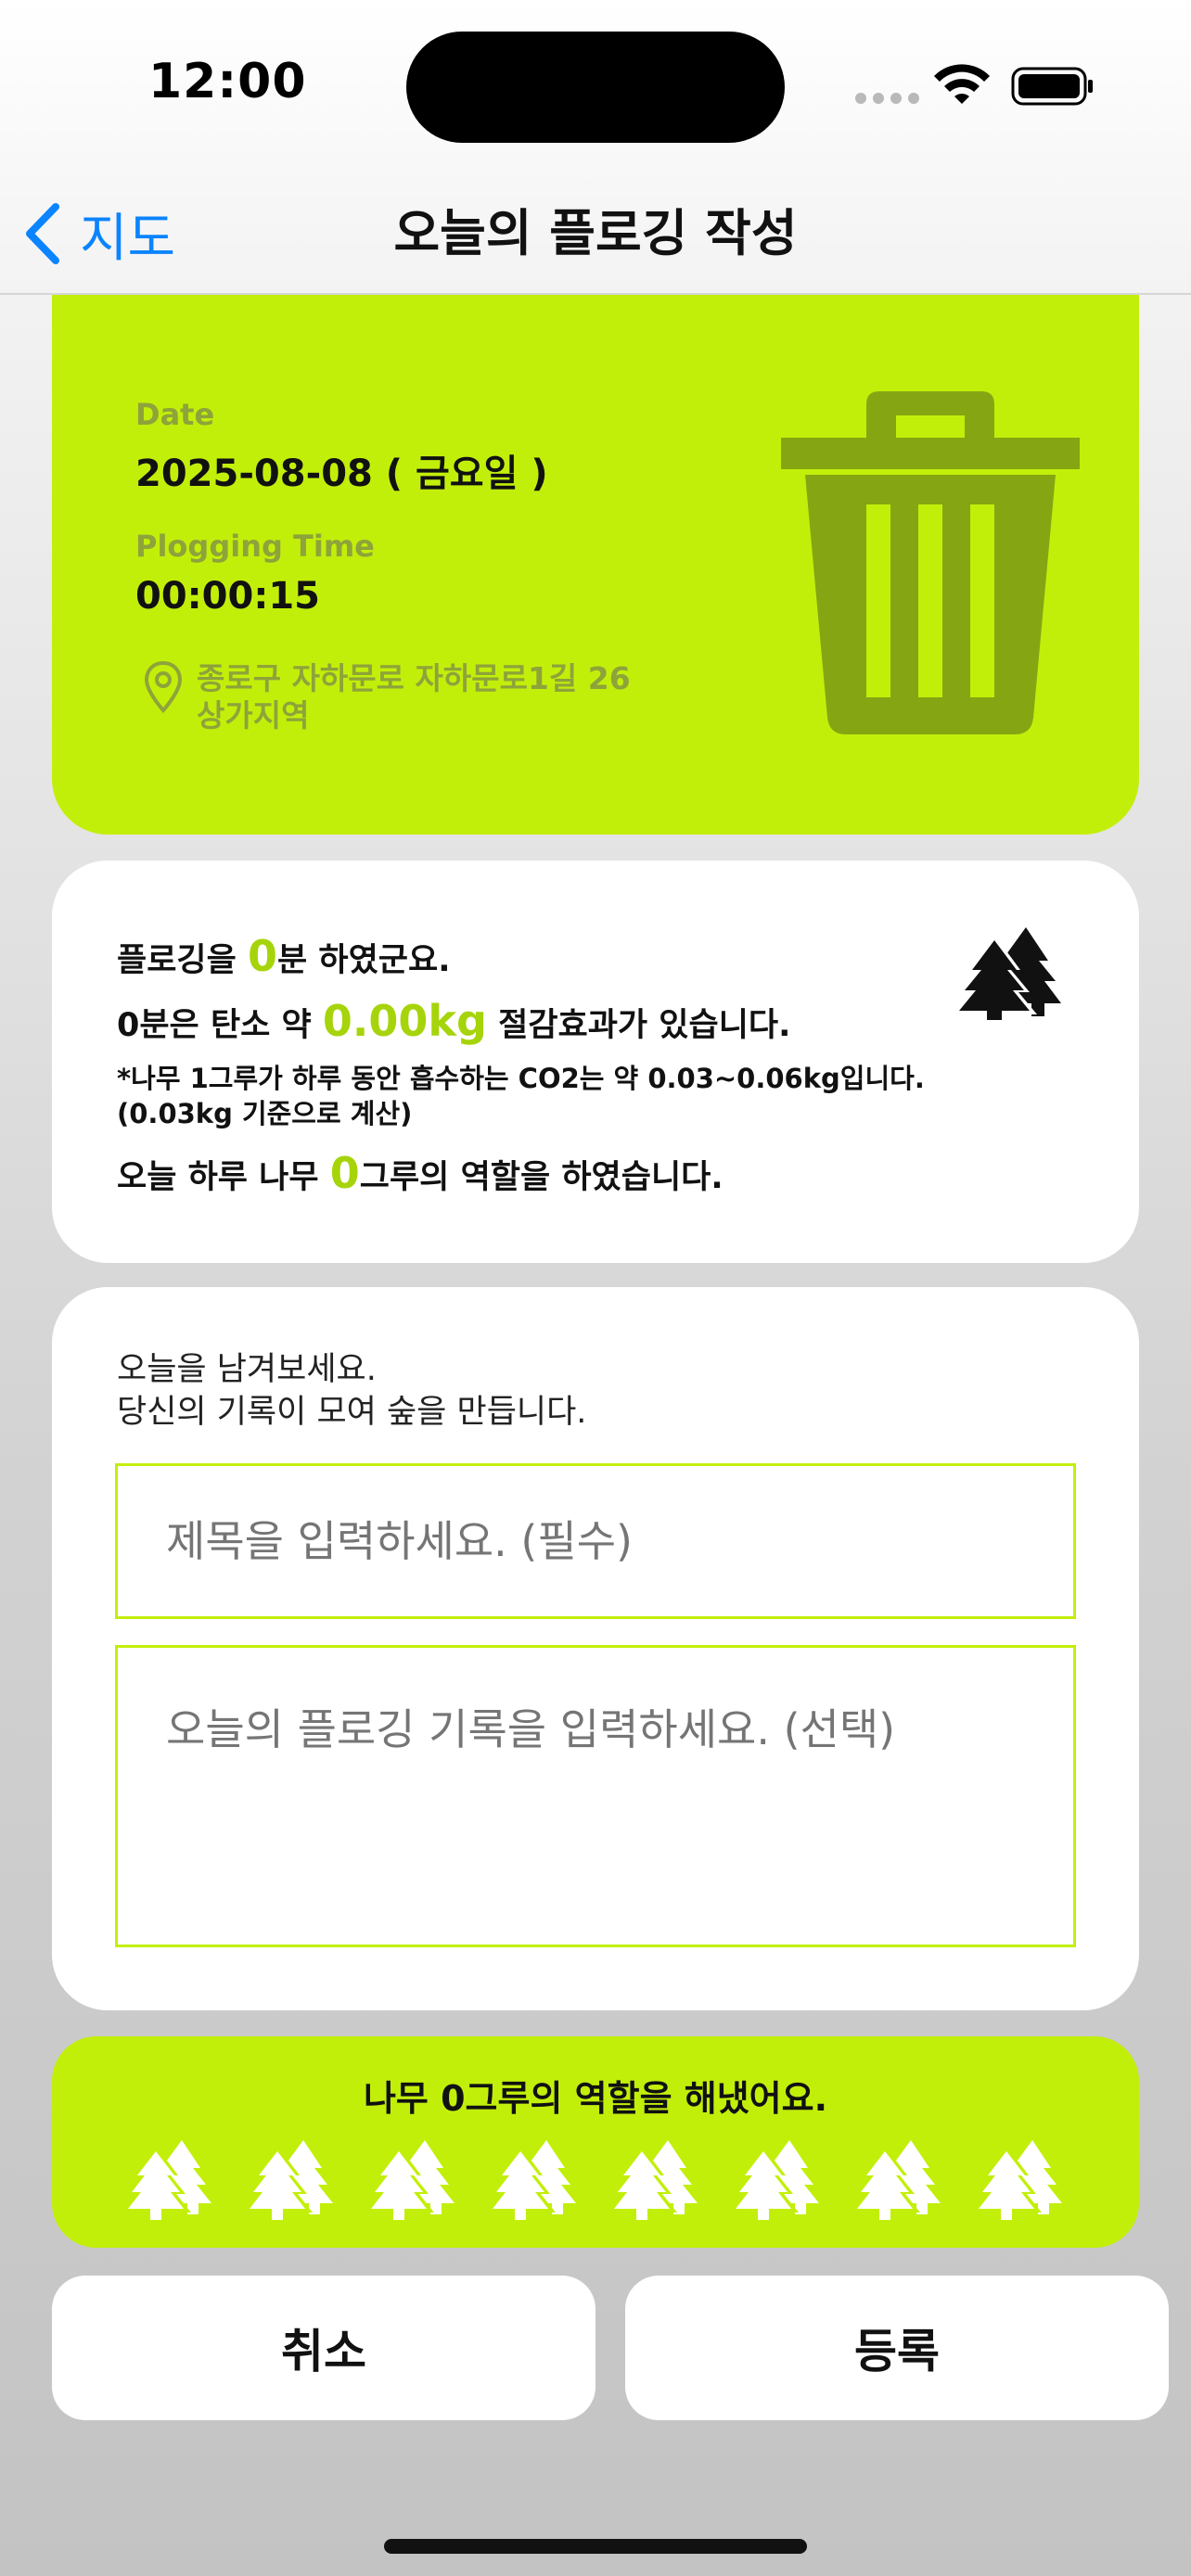 This screenshot has width=1191, height=2576. I want to click on tree-role-prefix: 오늘 하루 나무, so click(223, 1177).